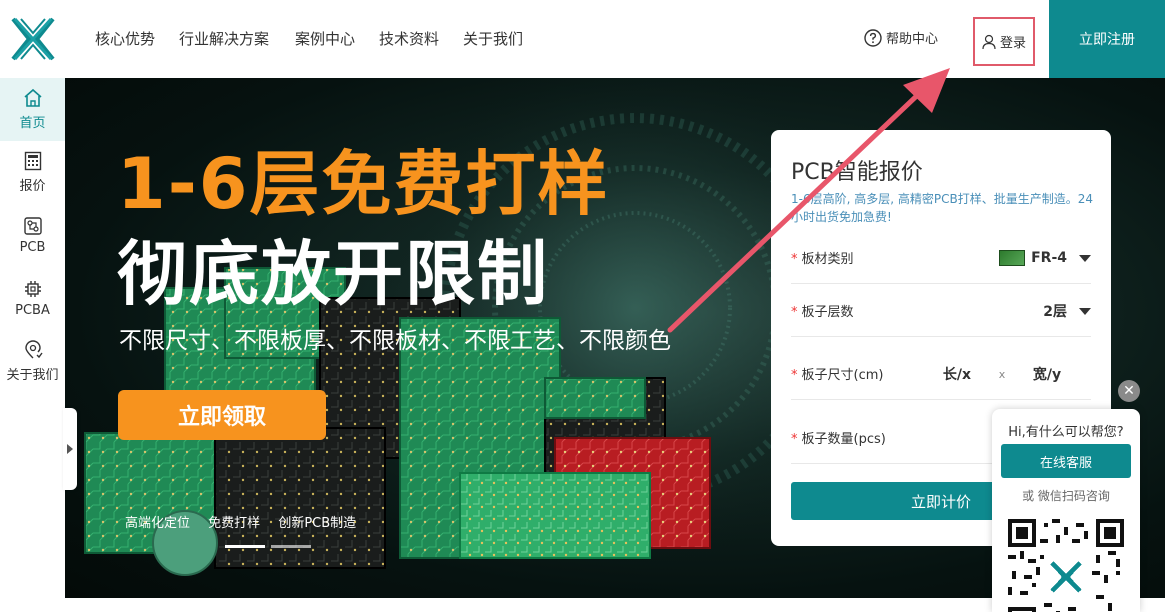 Image resolution: width=1165 pixels, height=612 pixels. I want to click on nav-industry-solutions: 行业解决方案, so click(224, 38).